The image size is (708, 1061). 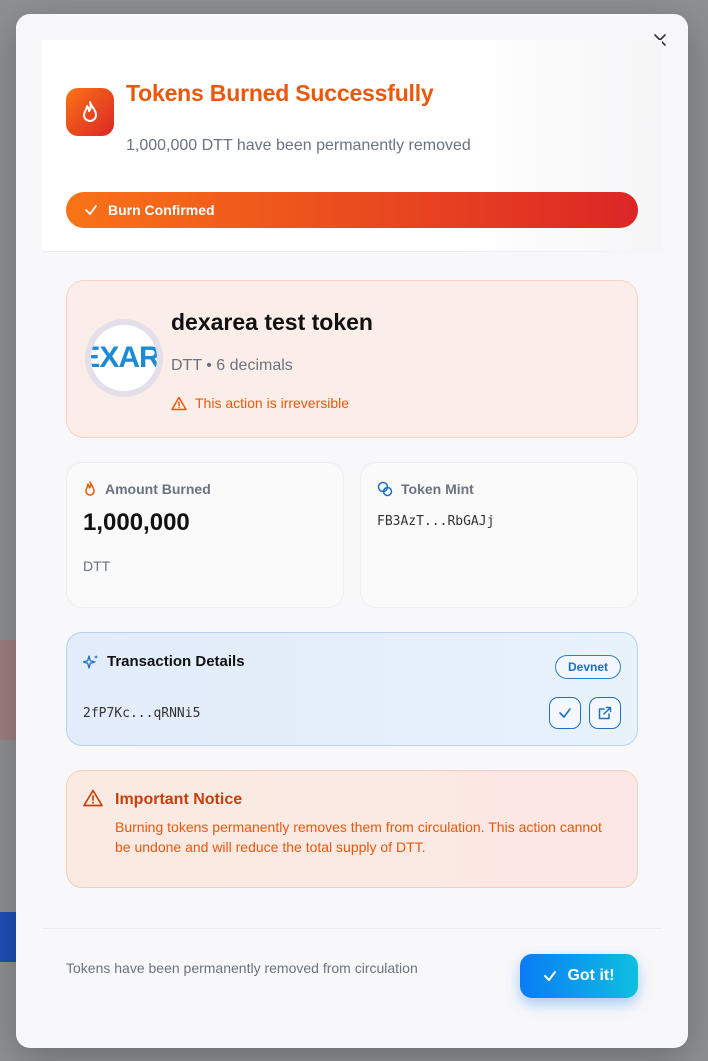 What do you see at coordinates (147, 489) in the screenshot?
I see `amount-burned-label: Amount Burned` at bounding box center [147, 489].